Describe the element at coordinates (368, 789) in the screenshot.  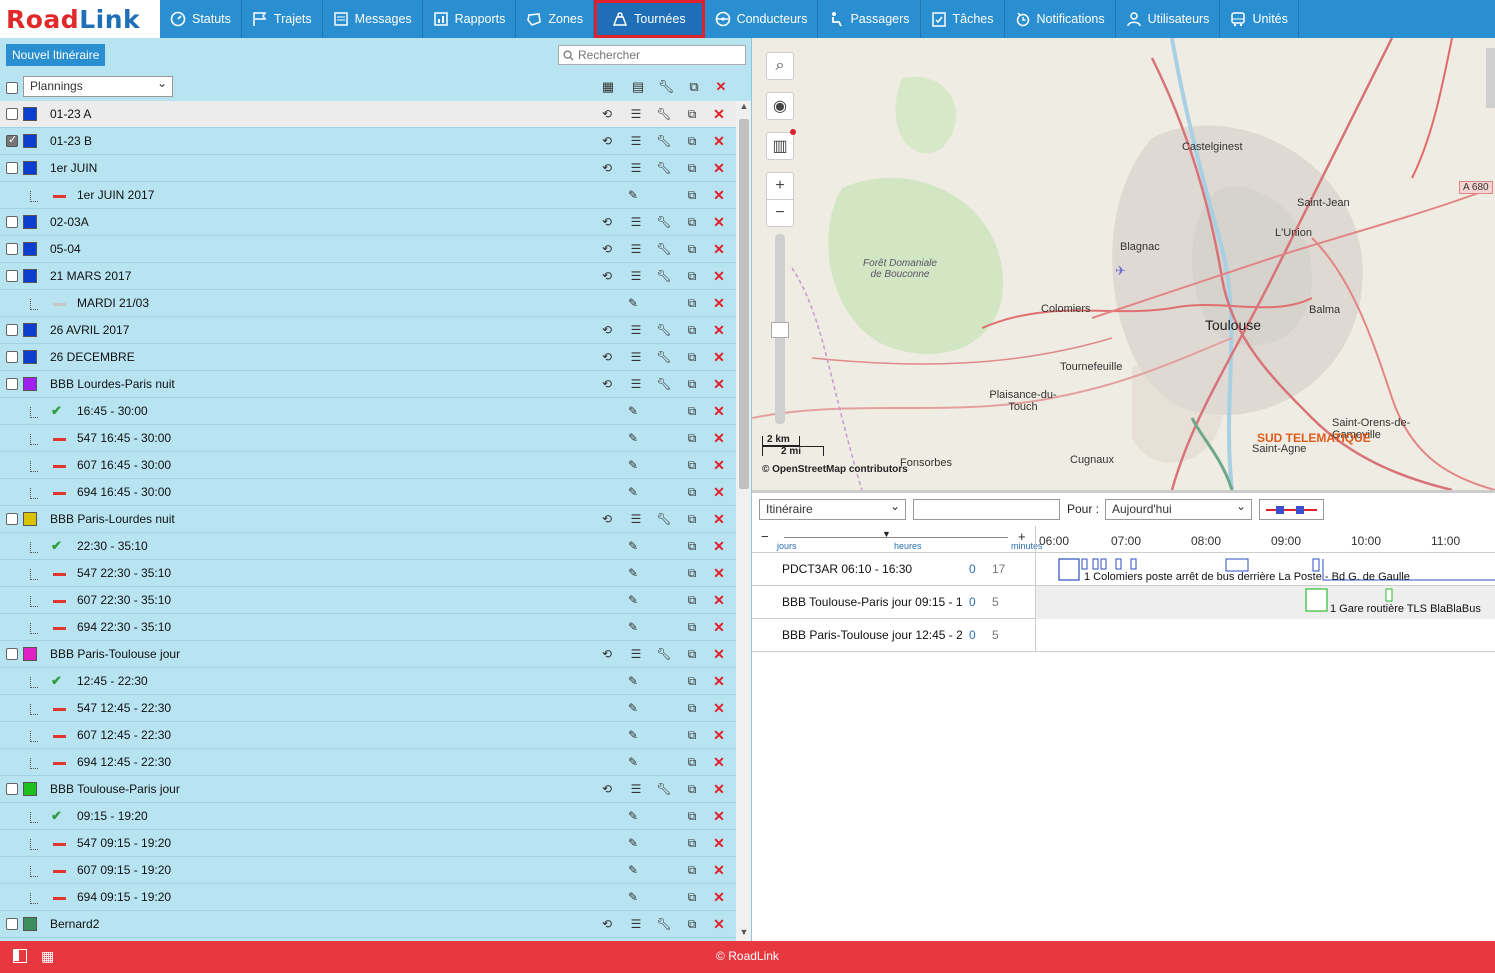
I see `tour-row: BBB Toulouse-Paris jour ⟲ ☰ 🔧︎ ⧉ ✕` at that location.